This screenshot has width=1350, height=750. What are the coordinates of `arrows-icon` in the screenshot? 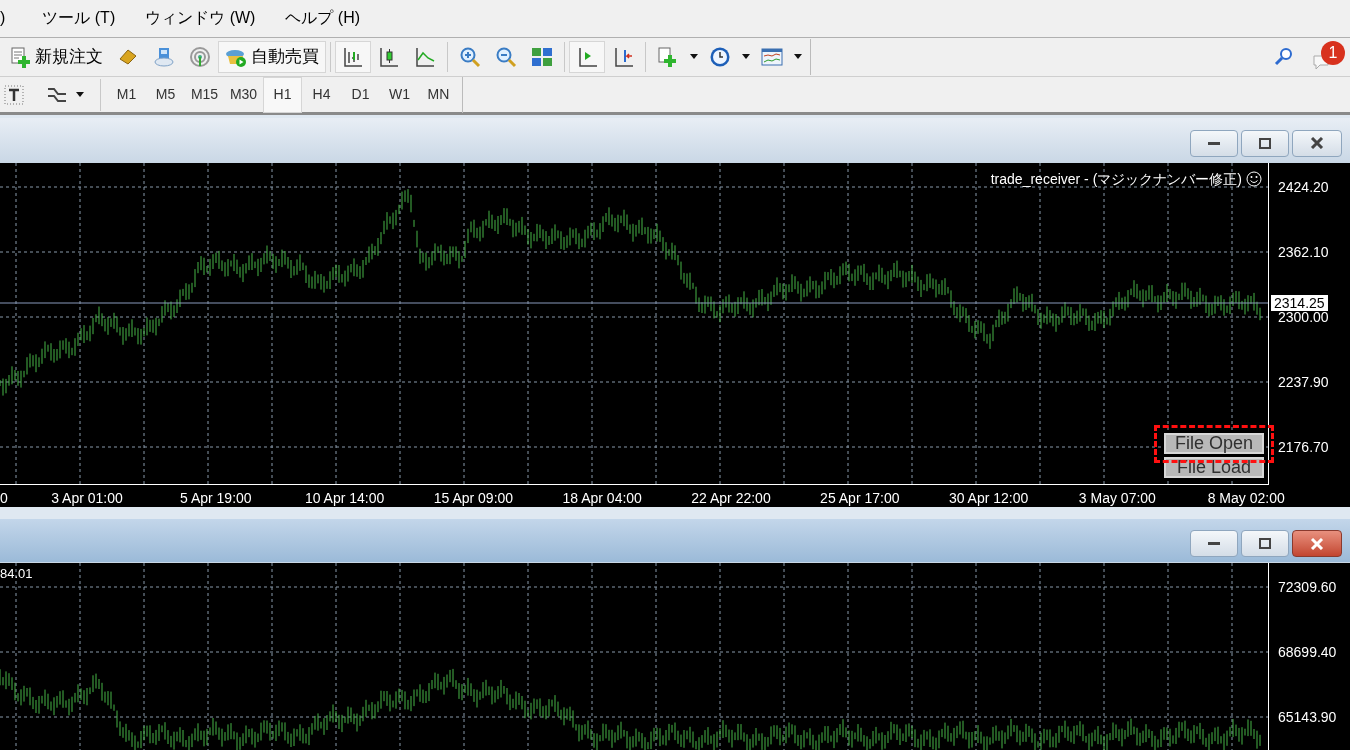 It's located at (57, 94).